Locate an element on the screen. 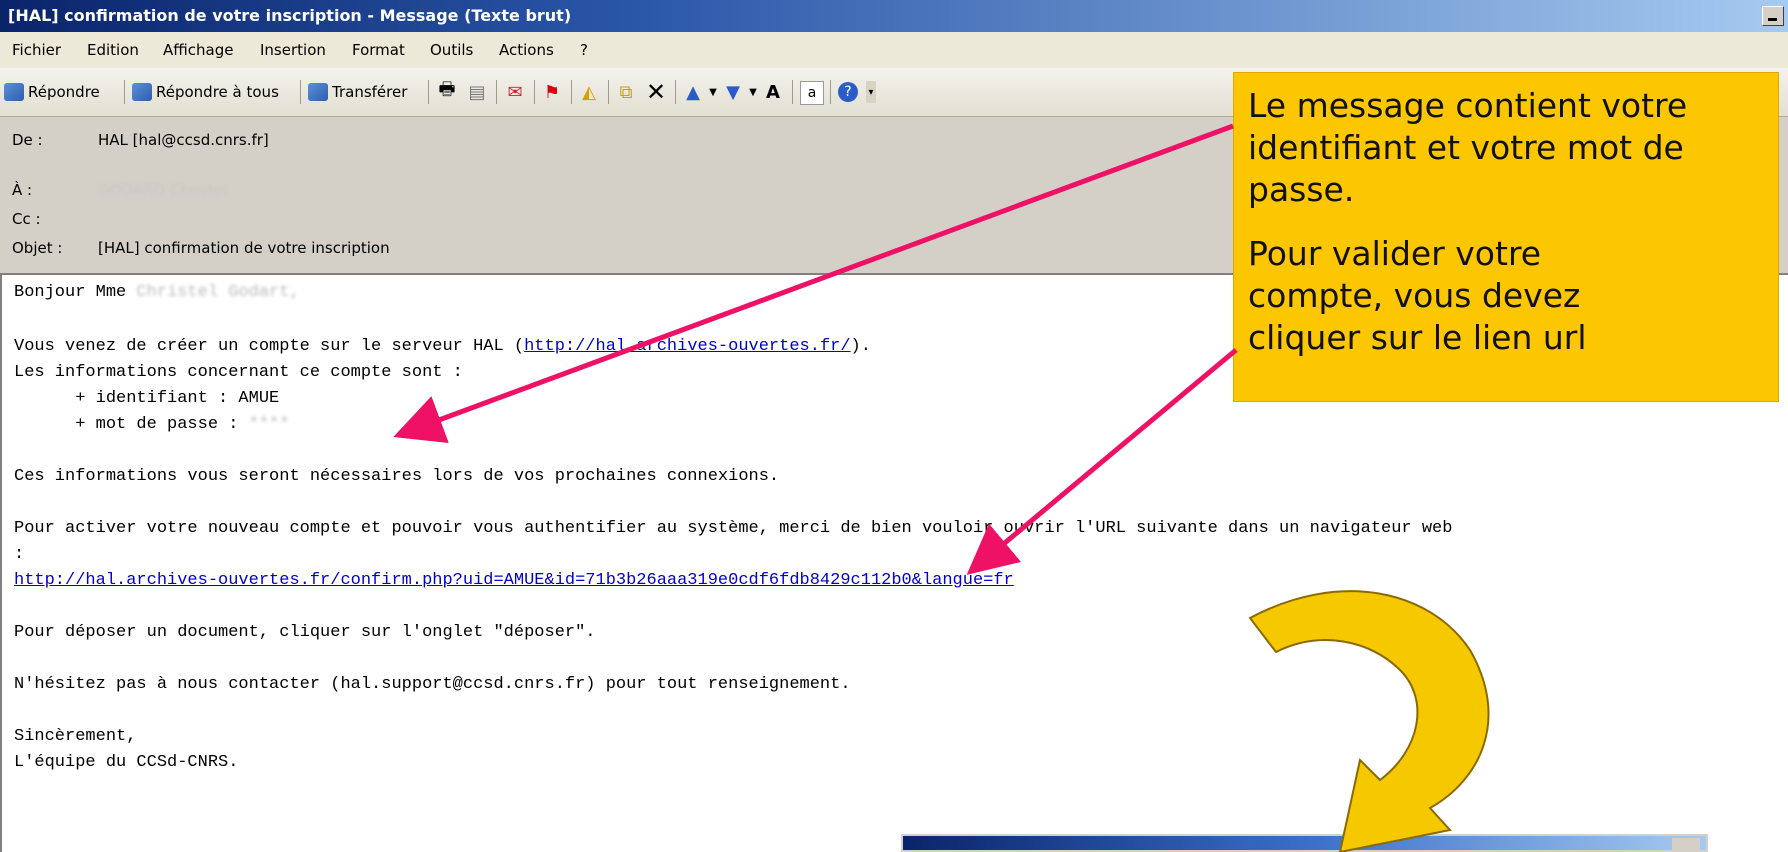 This screenshot has height=852, width=1788. curved-arrow-icon is located at coordinates (1369, 721).